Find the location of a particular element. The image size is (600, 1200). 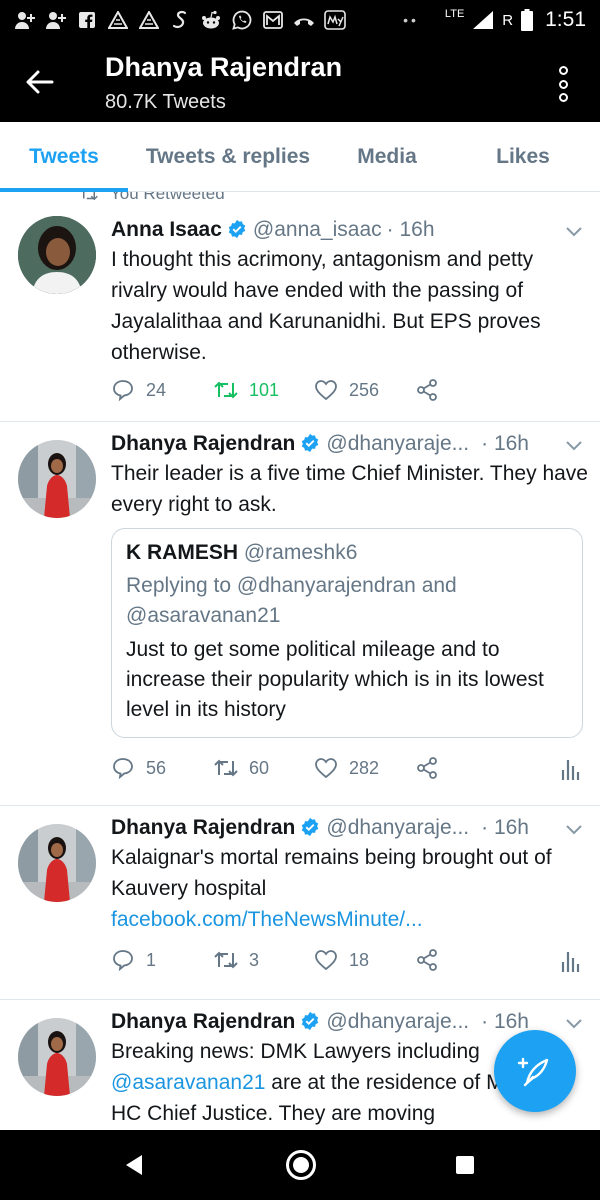

replying-to-label: Replying to is located at coordinates (179, 585).